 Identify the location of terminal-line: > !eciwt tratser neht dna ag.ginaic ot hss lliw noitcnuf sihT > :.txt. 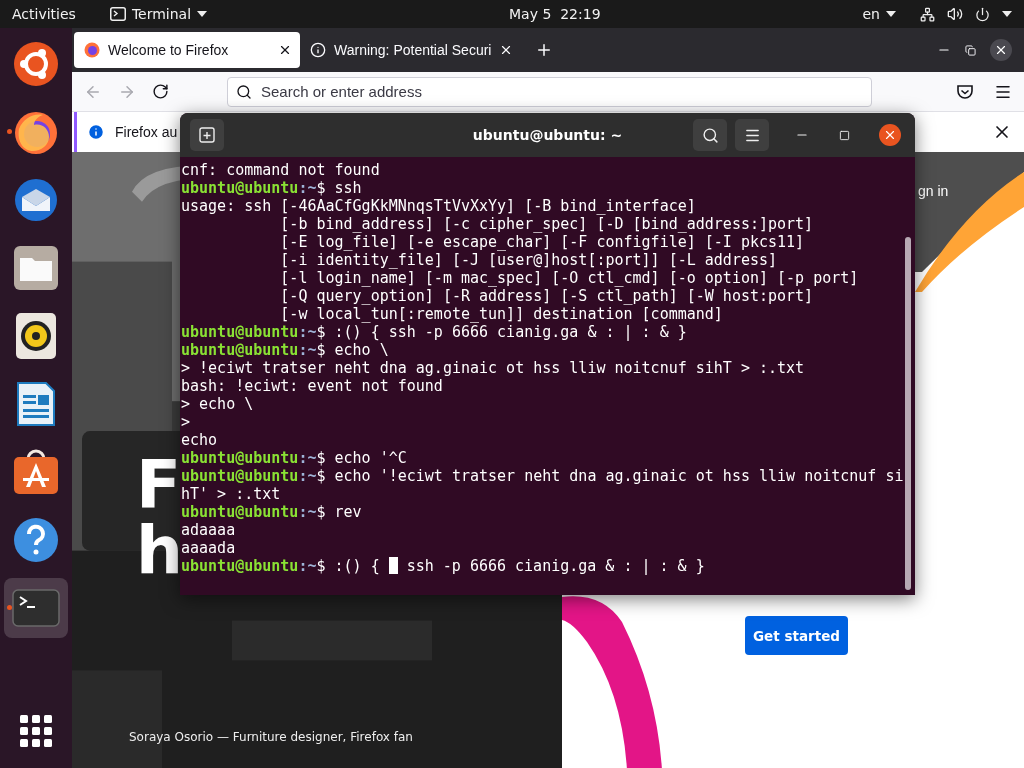
(493, 368).